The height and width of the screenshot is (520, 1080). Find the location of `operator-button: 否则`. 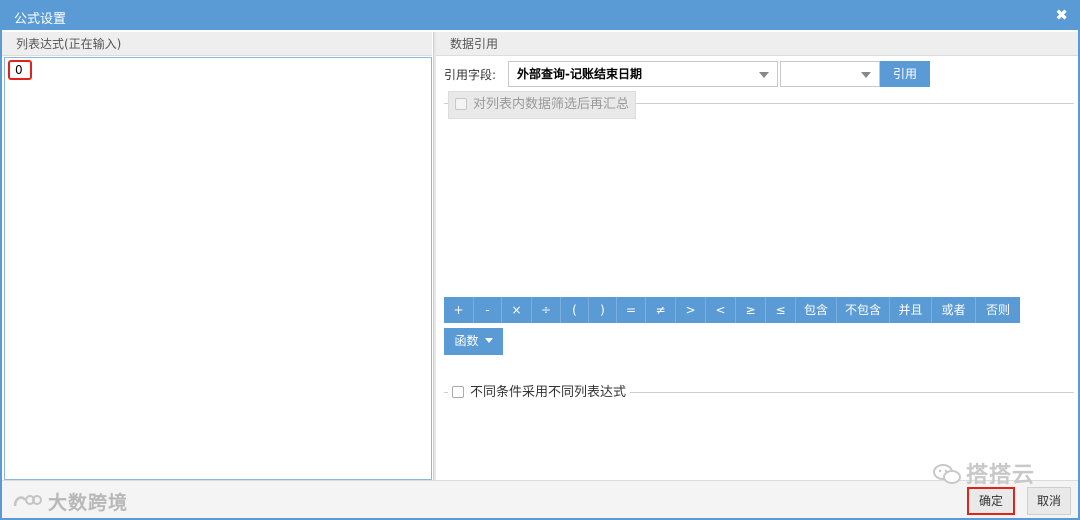

operator-button: 否则 is located at coordinates (998, 310).